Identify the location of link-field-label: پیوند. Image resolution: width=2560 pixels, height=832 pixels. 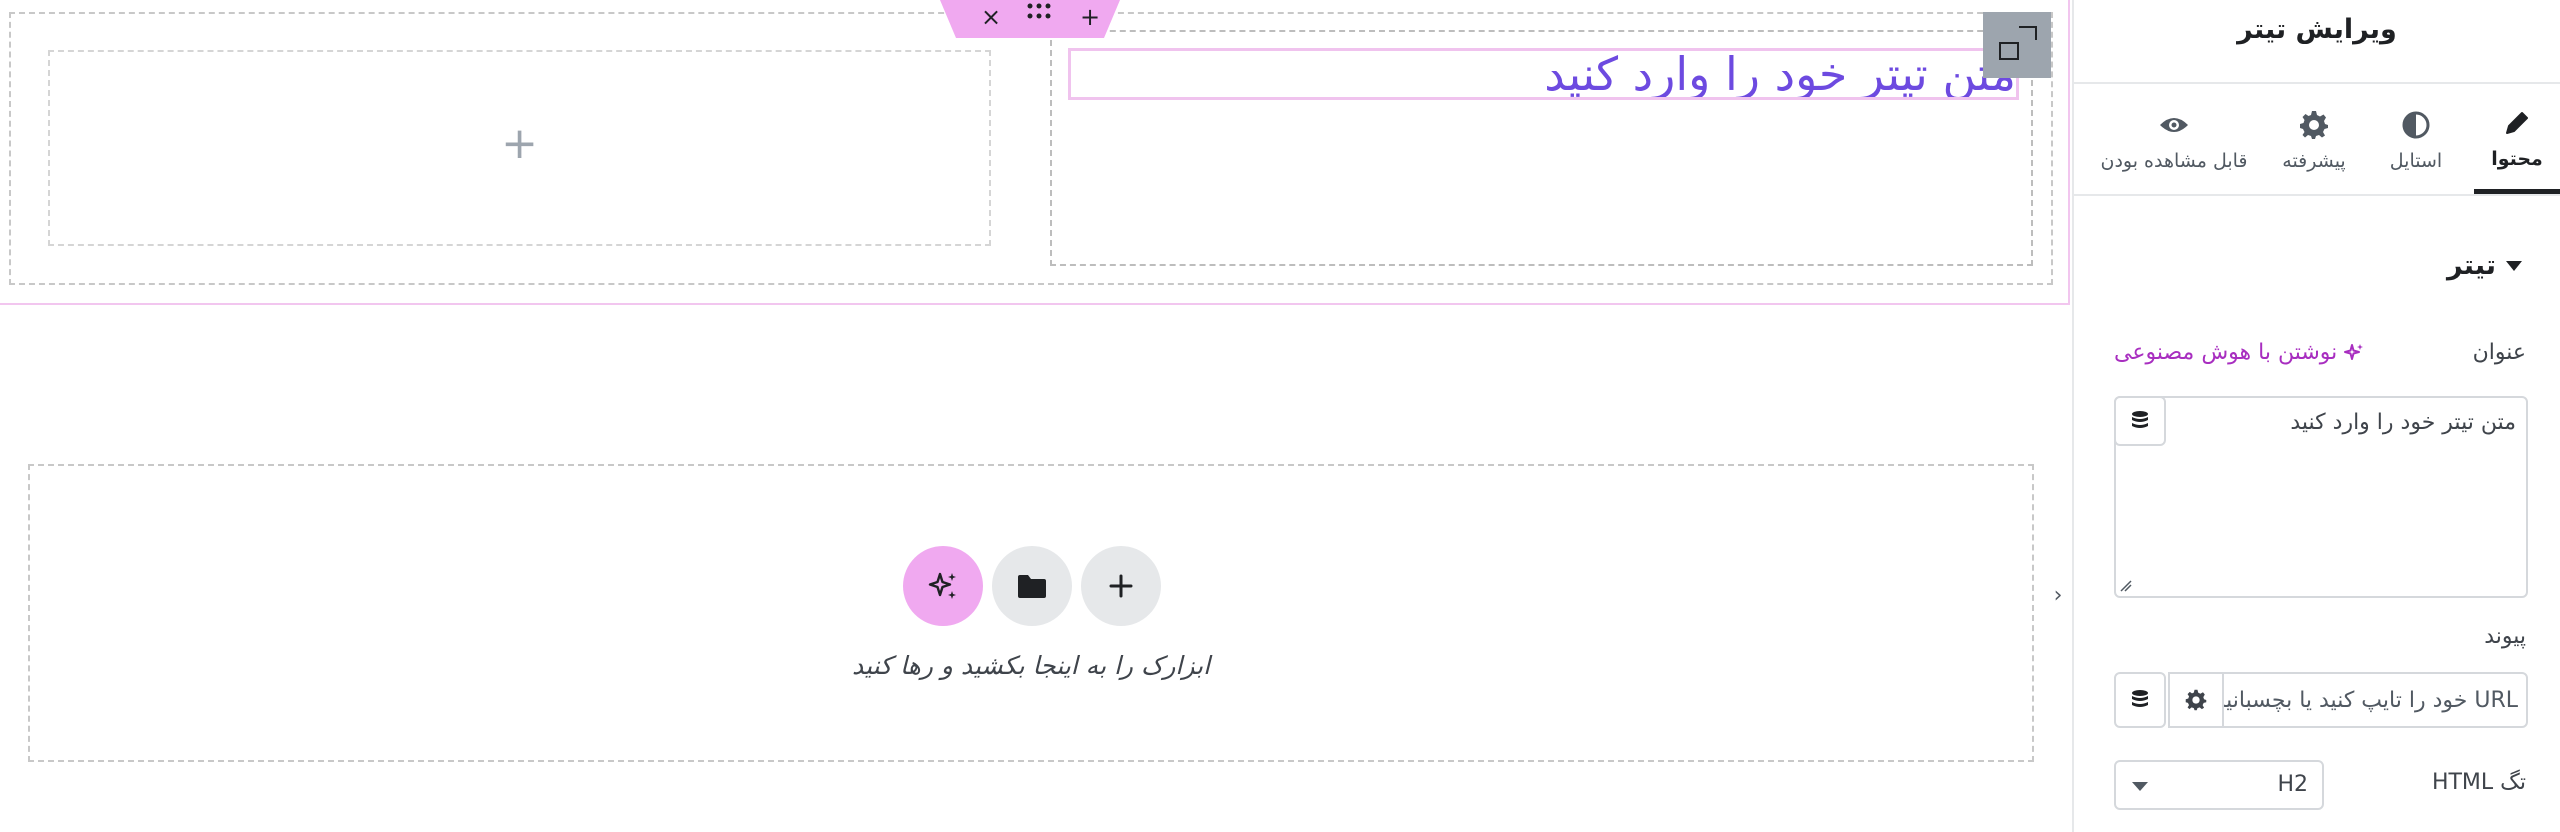
(2505, 636).